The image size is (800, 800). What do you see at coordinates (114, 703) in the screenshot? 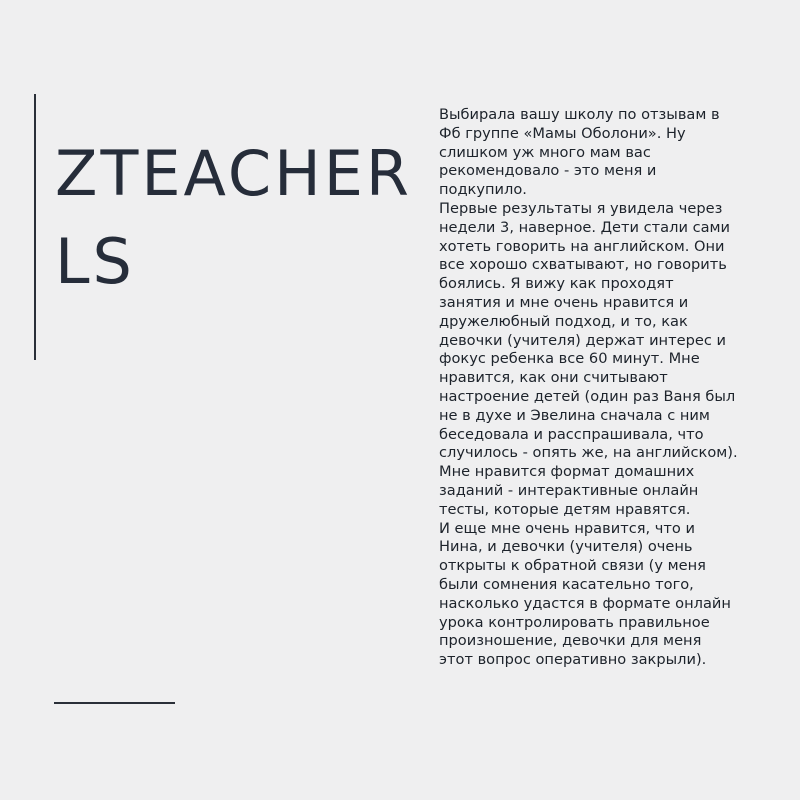
I see `bottom-divider` at bounding box center [114, 703].